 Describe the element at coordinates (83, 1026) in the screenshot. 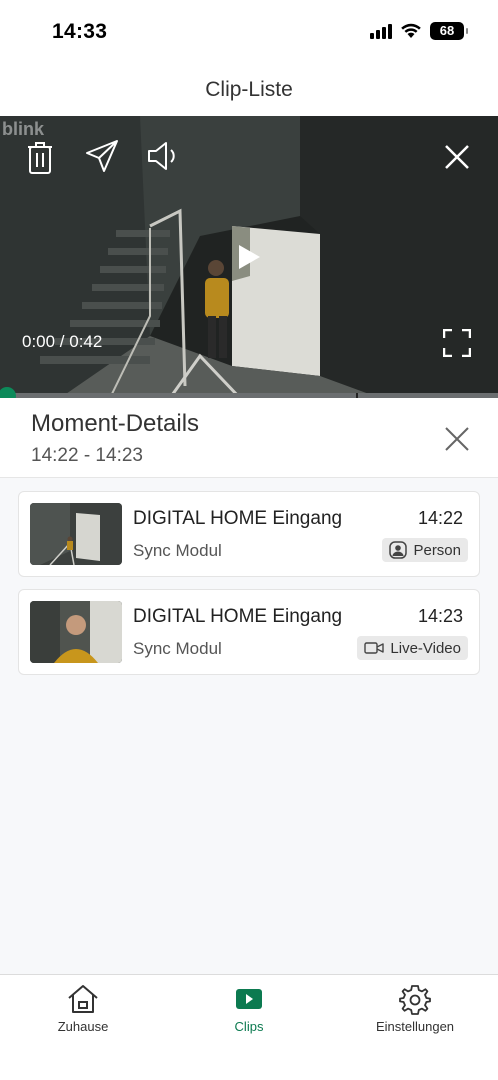

I see `tab-label: Zuhause` at that location.